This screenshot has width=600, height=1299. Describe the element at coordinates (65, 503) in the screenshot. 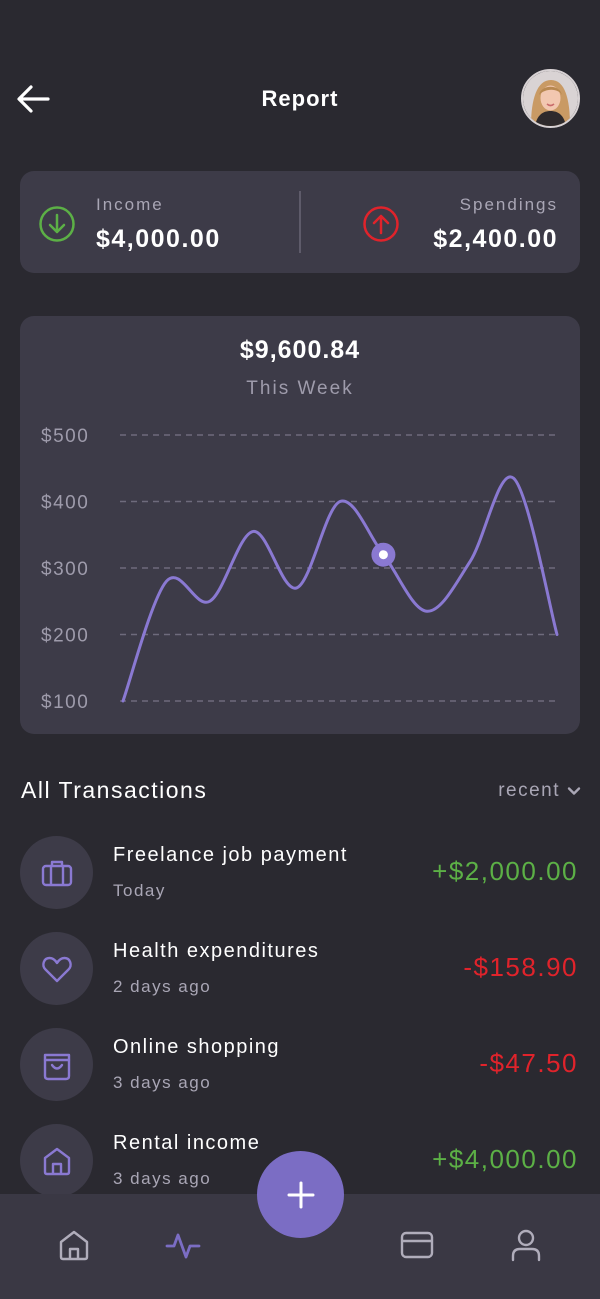

I see `y-tick-label: $400` at that location.